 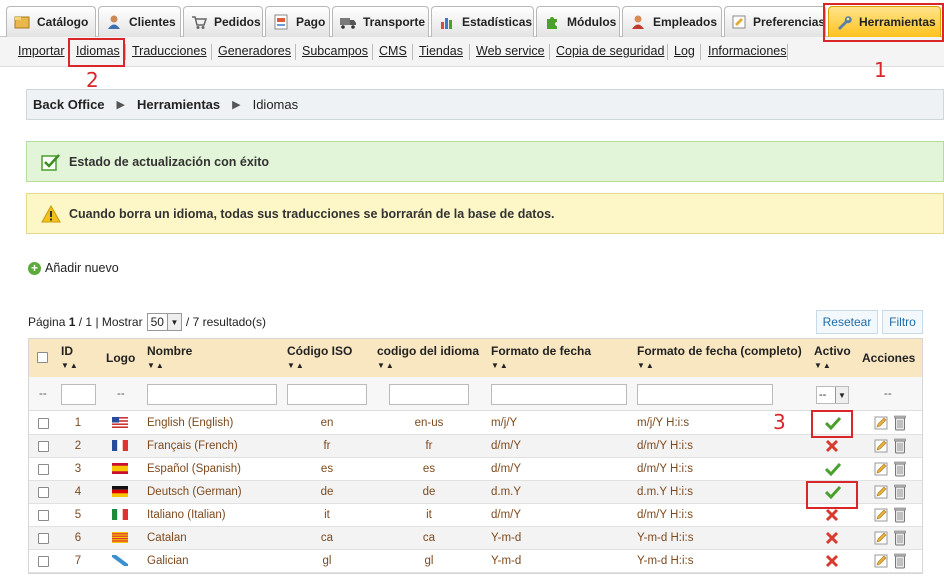 I want to click on select-all-checkbox, so click(x=42, y=357).